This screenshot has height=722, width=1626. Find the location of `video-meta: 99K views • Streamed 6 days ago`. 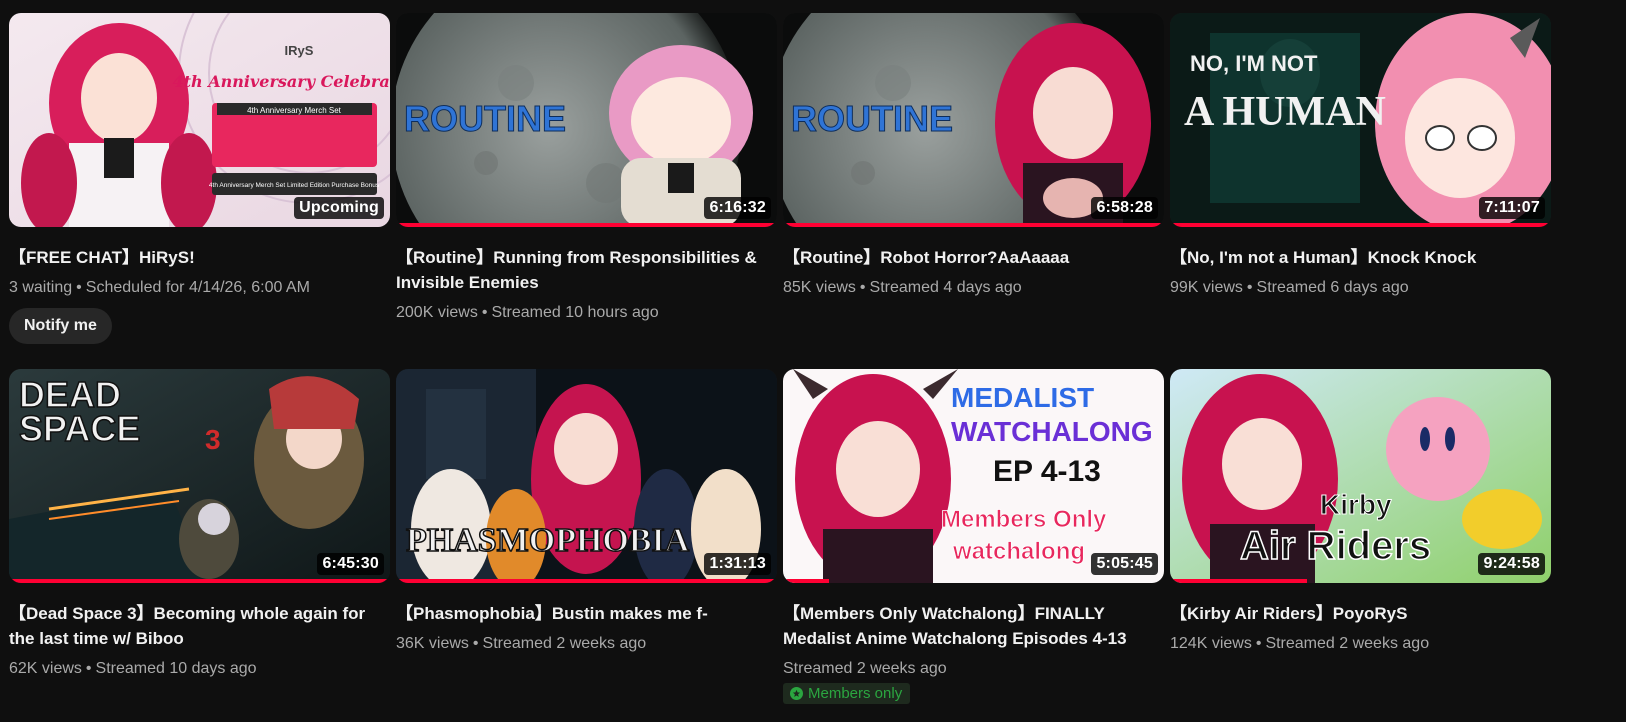

video-meta: 99K views • Streamed 6 days ago is located at coordinates (1289, 287).